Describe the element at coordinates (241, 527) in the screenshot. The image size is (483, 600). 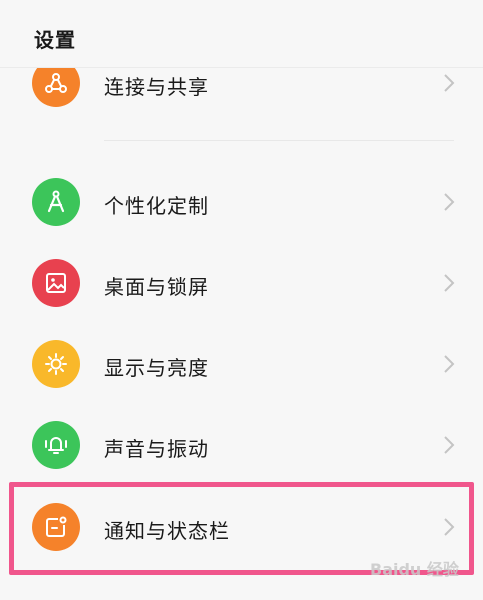
I see `settings-item-notification-statusbar: 通知与状态栏` at that location.